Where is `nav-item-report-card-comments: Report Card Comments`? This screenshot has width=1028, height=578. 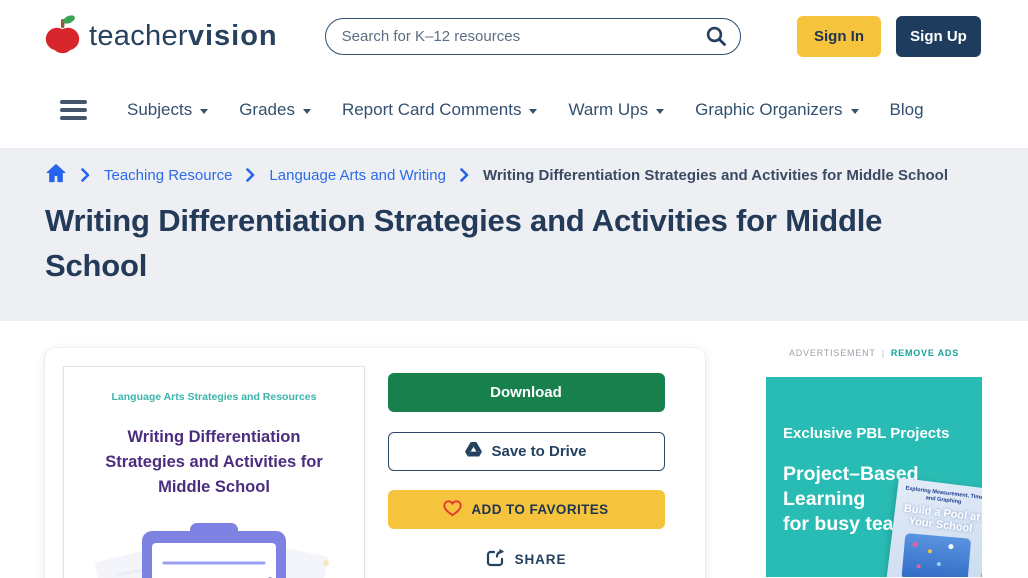
nav-item-report-card-comments: Report Card Comments is located at coordinates (440, 110).